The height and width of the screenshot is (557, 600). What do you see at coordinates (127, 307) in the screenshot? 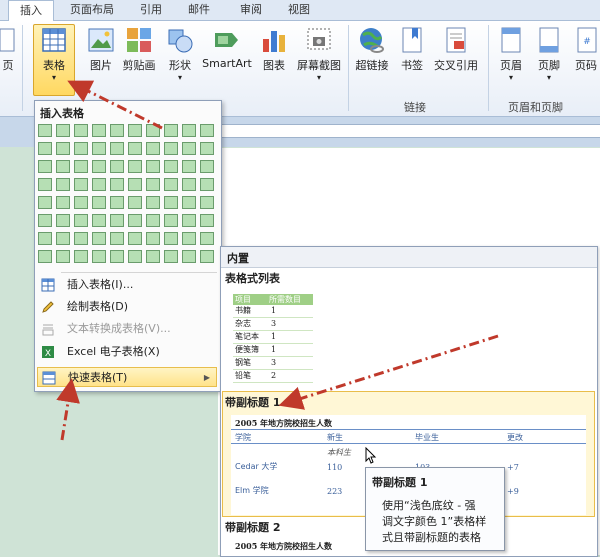
I see `menu-draw-table: 绘制表格(D)` at bounding box center [127, 307].